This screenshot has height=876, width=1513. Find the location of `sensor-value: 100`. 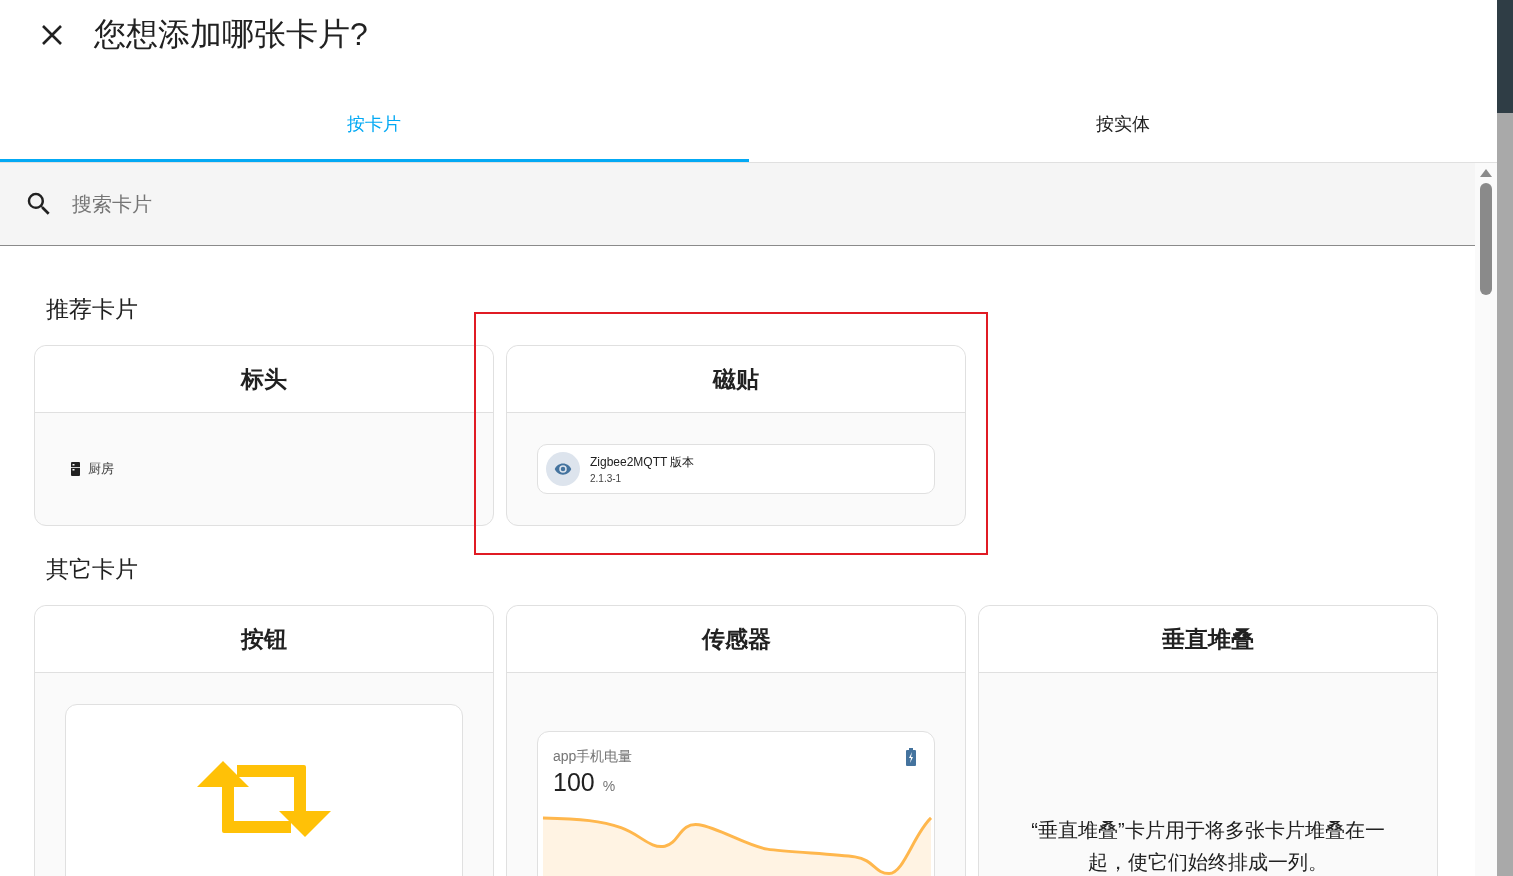

sensor-value: 100 is located at coordinates (574, 782).